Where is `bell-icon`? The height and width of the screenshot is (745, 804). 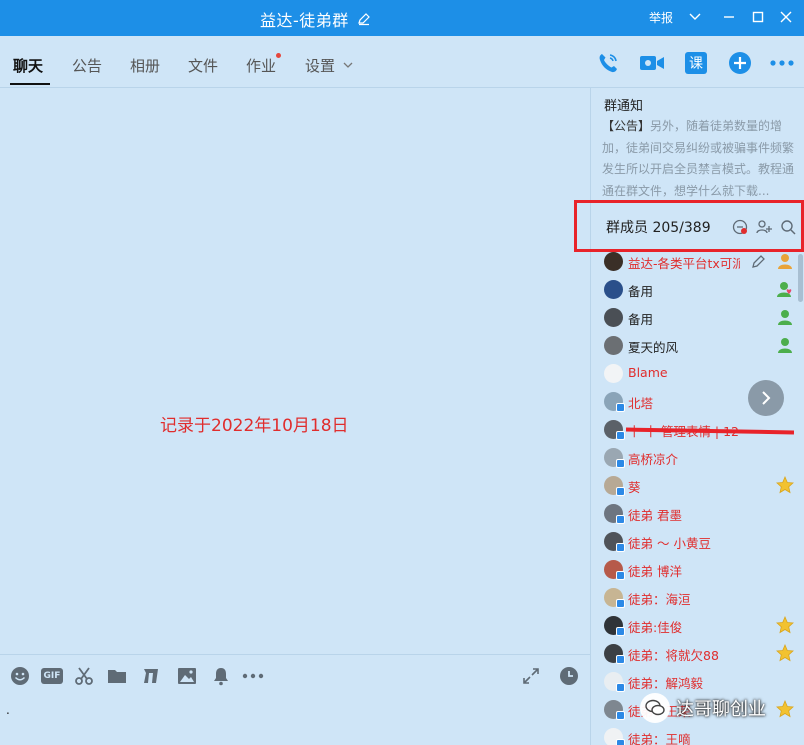
bell-icon is located at coordinates (221, 676).